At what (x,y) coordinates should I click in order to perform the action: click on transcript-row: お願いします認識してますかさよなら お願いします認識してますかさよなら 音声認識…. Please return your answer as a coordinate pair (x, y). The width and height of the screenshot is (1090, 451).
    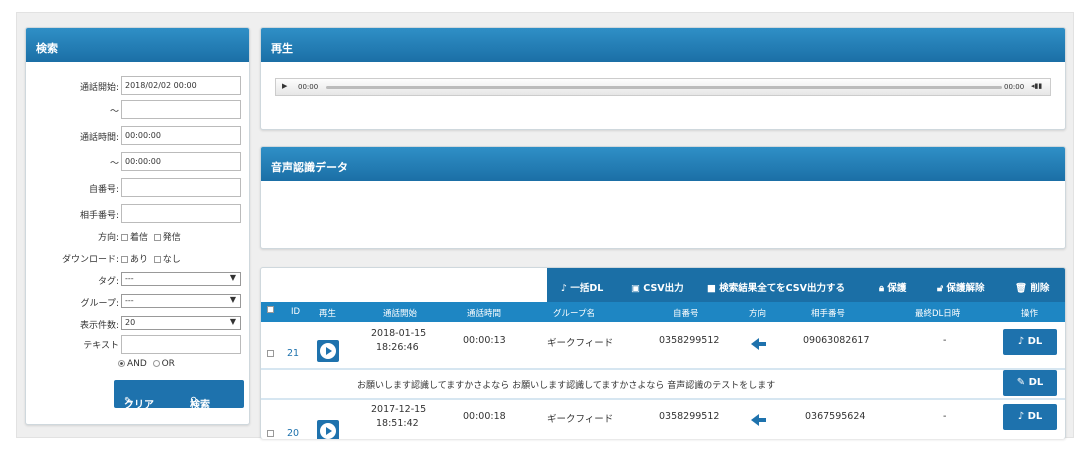
    Looking at the image, I should click on (663, 384).